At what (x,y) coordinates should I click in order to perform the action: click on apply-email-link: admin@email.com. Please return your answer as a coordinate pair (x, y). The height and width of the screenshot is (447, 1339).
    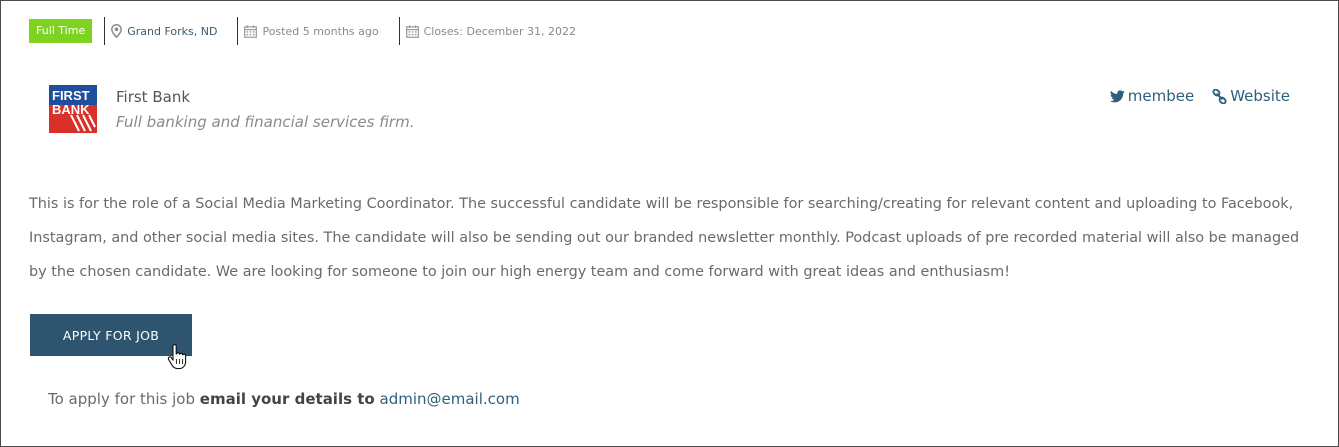
    Looking at the image, I should click on (450, 399).